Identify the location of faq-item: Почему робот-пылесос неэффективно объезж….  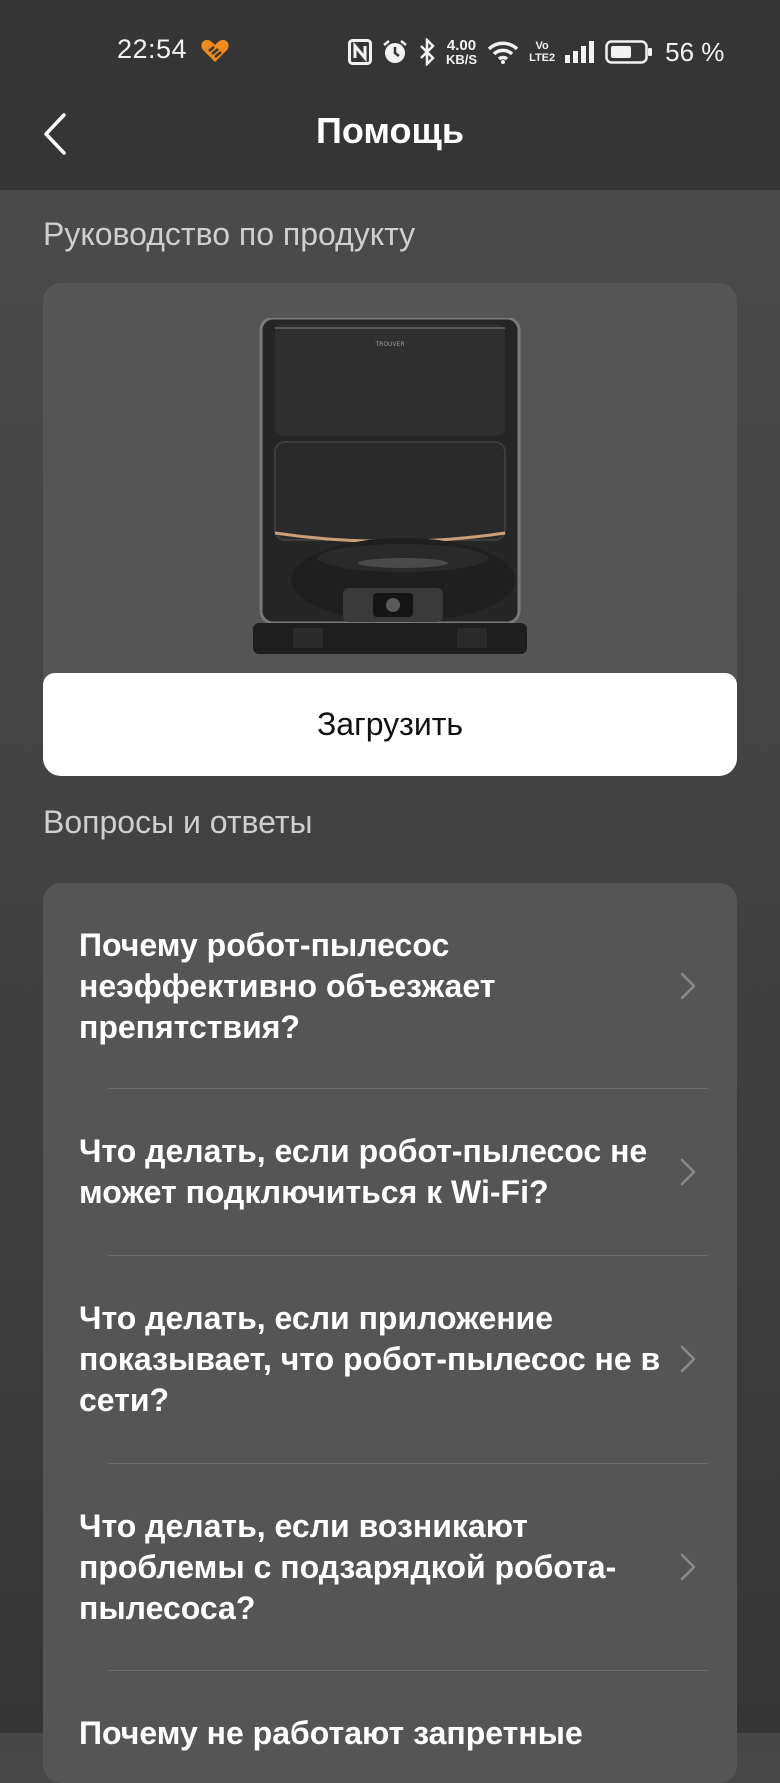
(390, 986).